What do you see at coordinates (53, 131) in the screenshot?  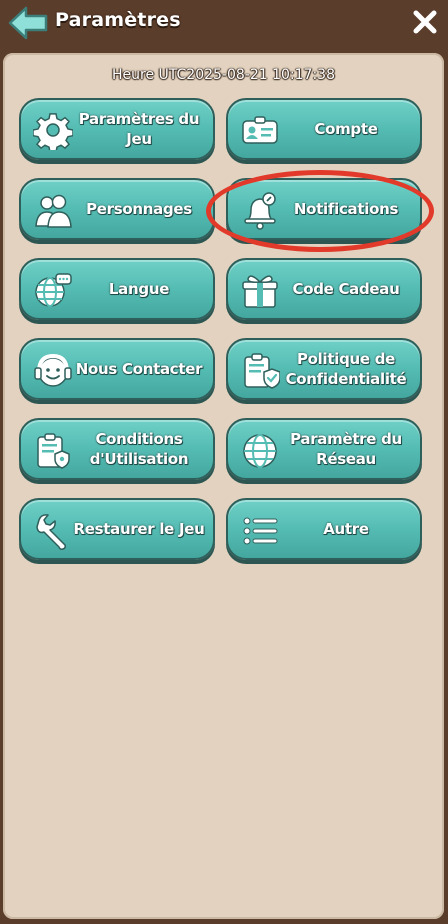 I see `gear-icon` at bounding box center [53, 131].